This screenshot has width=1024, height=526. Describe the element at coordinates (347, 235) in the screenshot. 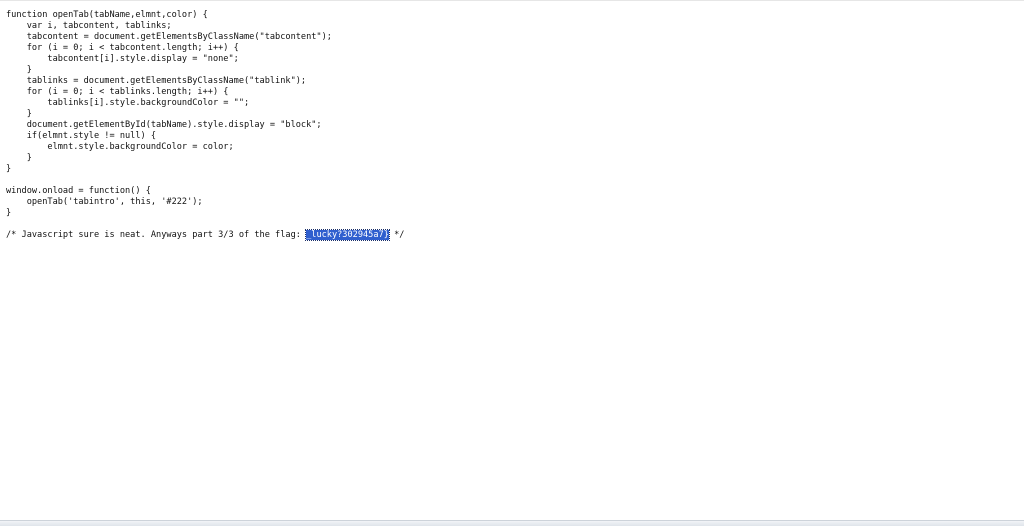

I see `selected-flag-text: _lucky?302945a7}` at that location.